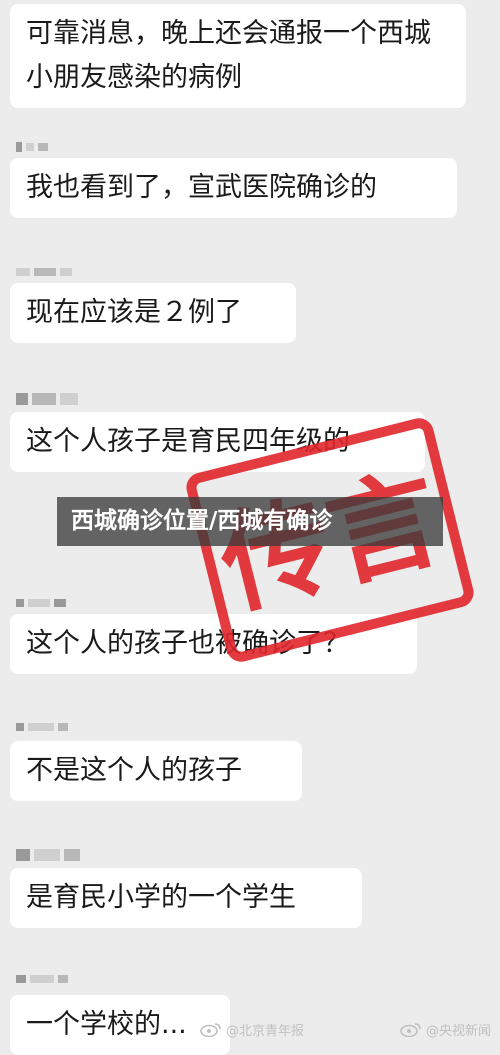  I want to click on message-bubble: 不是这个人的孩子, so click(156, 771).